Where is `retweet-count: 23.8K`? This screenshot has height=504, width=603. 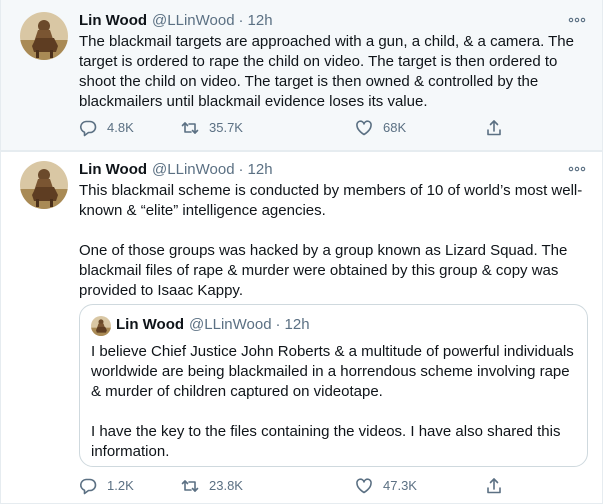
retweet-count: 23.8K is located at coordinates (226, 485).